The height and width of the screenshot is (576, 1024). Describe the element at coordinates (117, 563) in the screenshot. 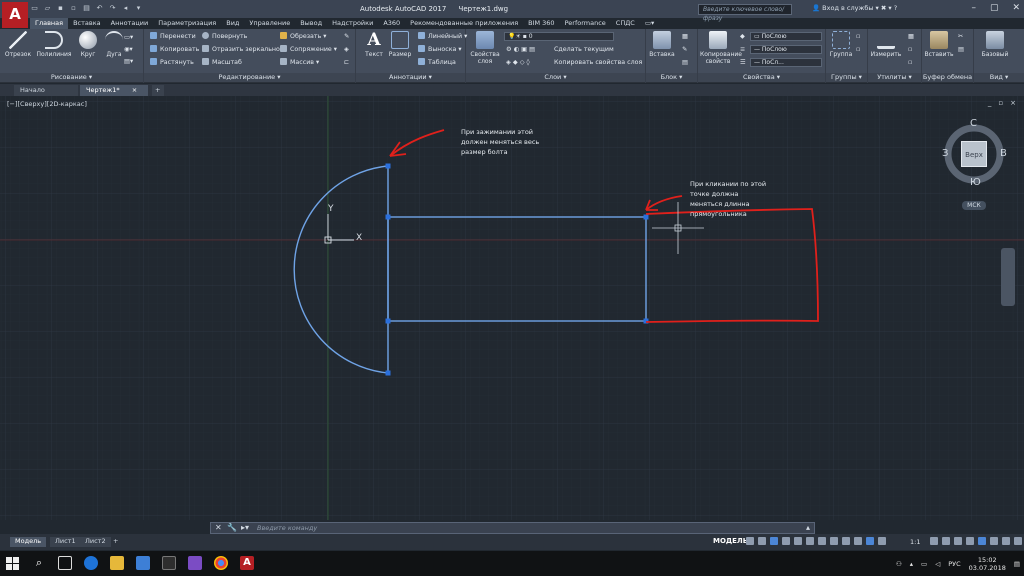

I see `file-explorer-icon` at that location.